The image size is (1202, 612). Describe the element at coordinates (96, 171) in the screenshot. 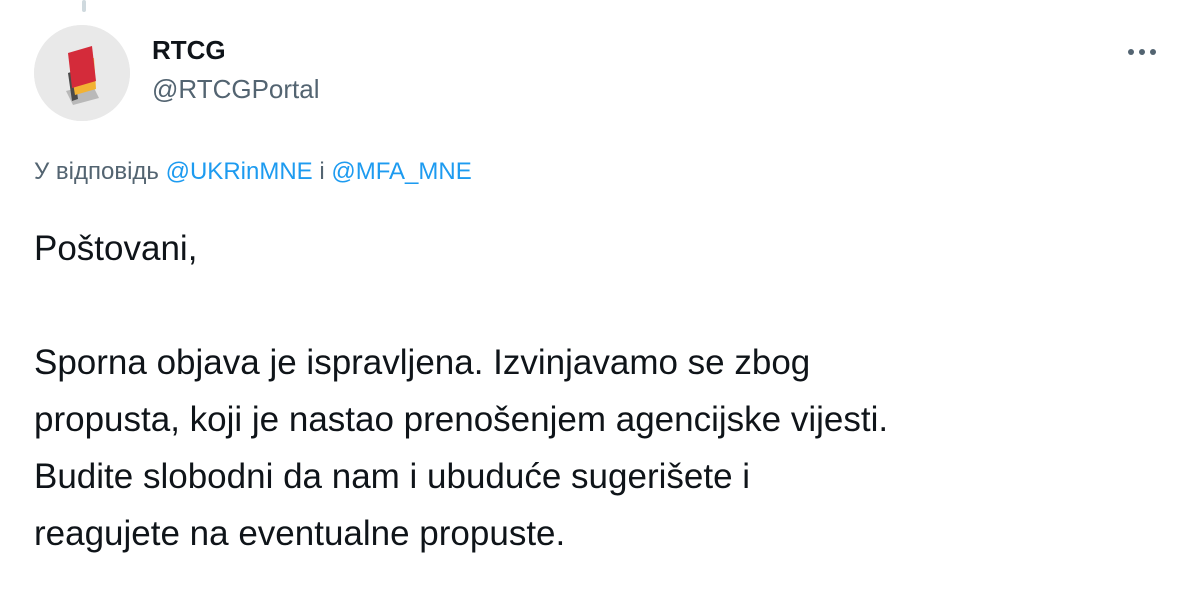

I see `reply-prefix: У відповідь` at that location.